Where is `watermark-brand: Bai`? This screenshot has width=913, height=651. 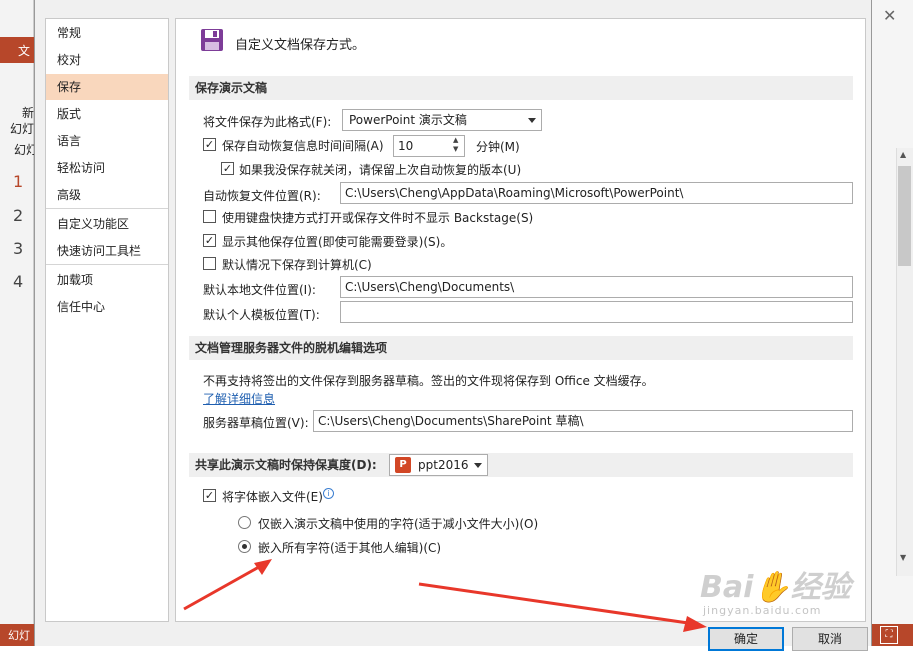
watermark-brand: Bai is located at coordinates (727, 587).